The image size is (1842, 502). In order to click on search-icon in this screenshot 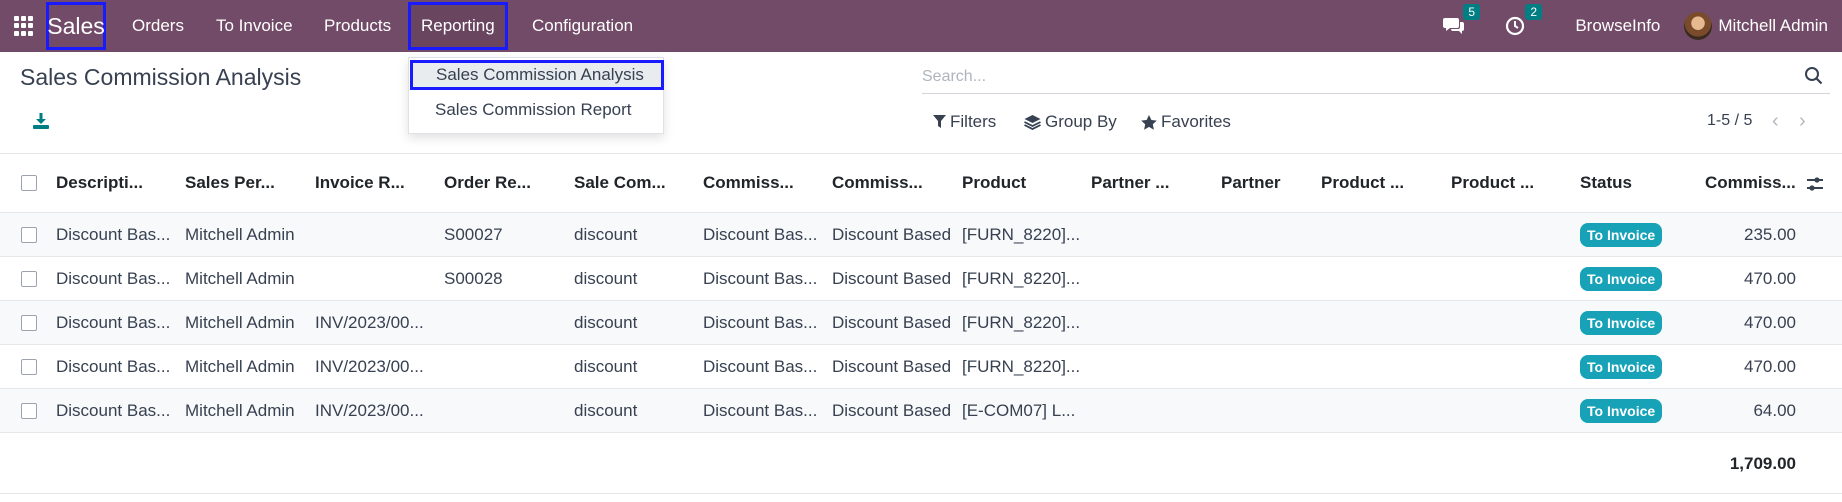, I will do `click(1814, 76)`.